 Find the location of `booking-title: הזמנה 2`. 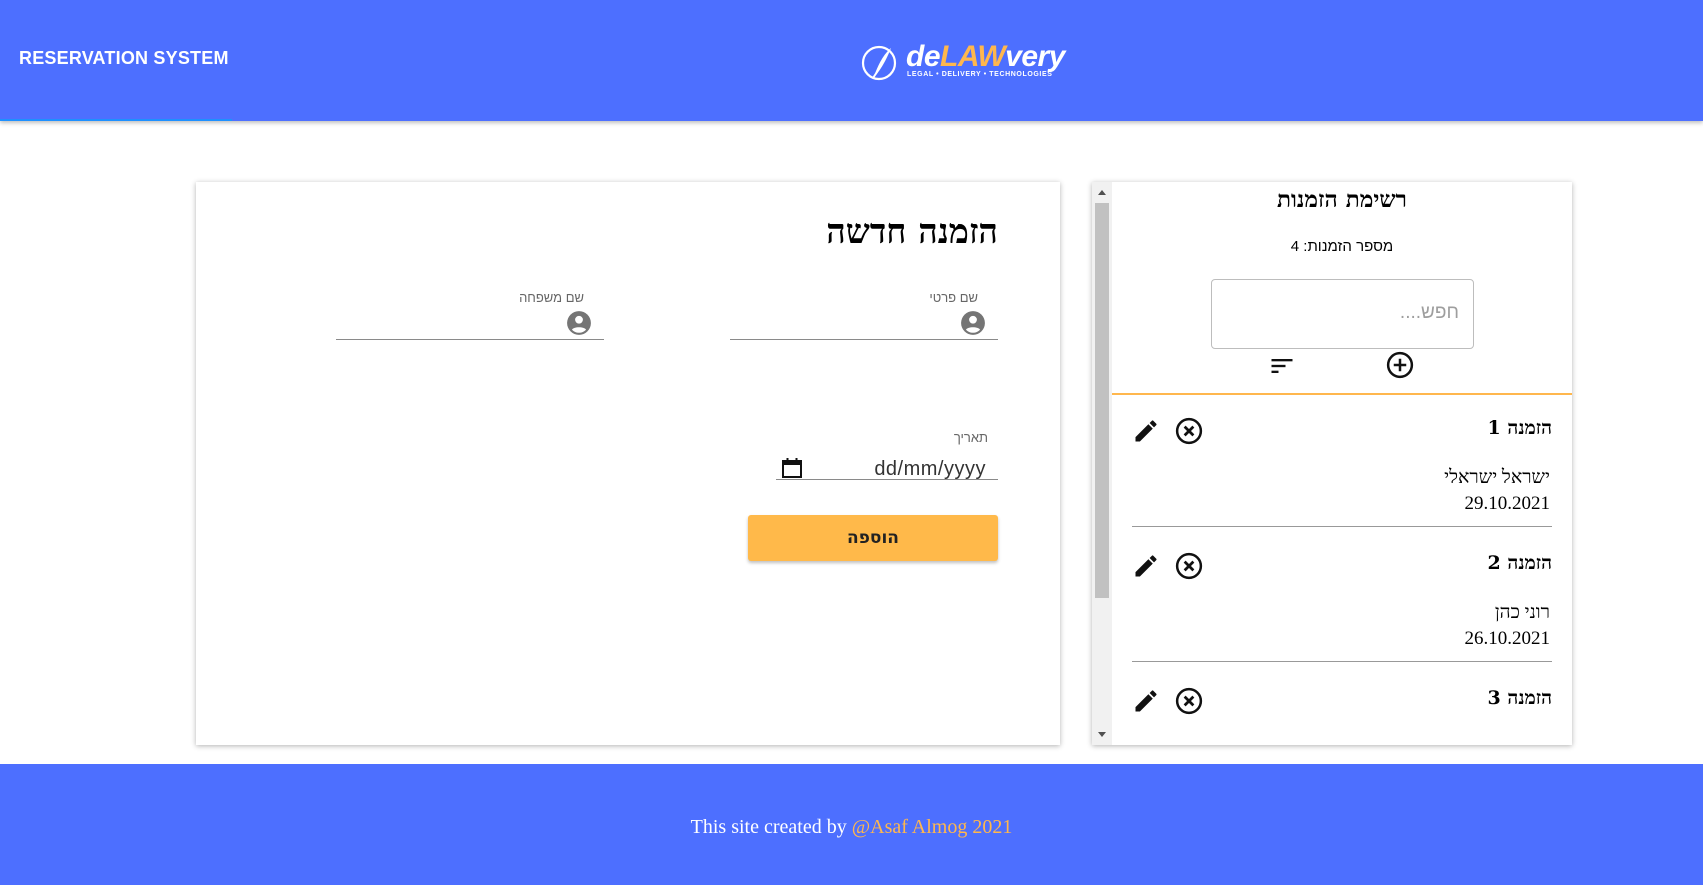

booking-title: הזמנה 2 is located at coordinates (1519, 563).